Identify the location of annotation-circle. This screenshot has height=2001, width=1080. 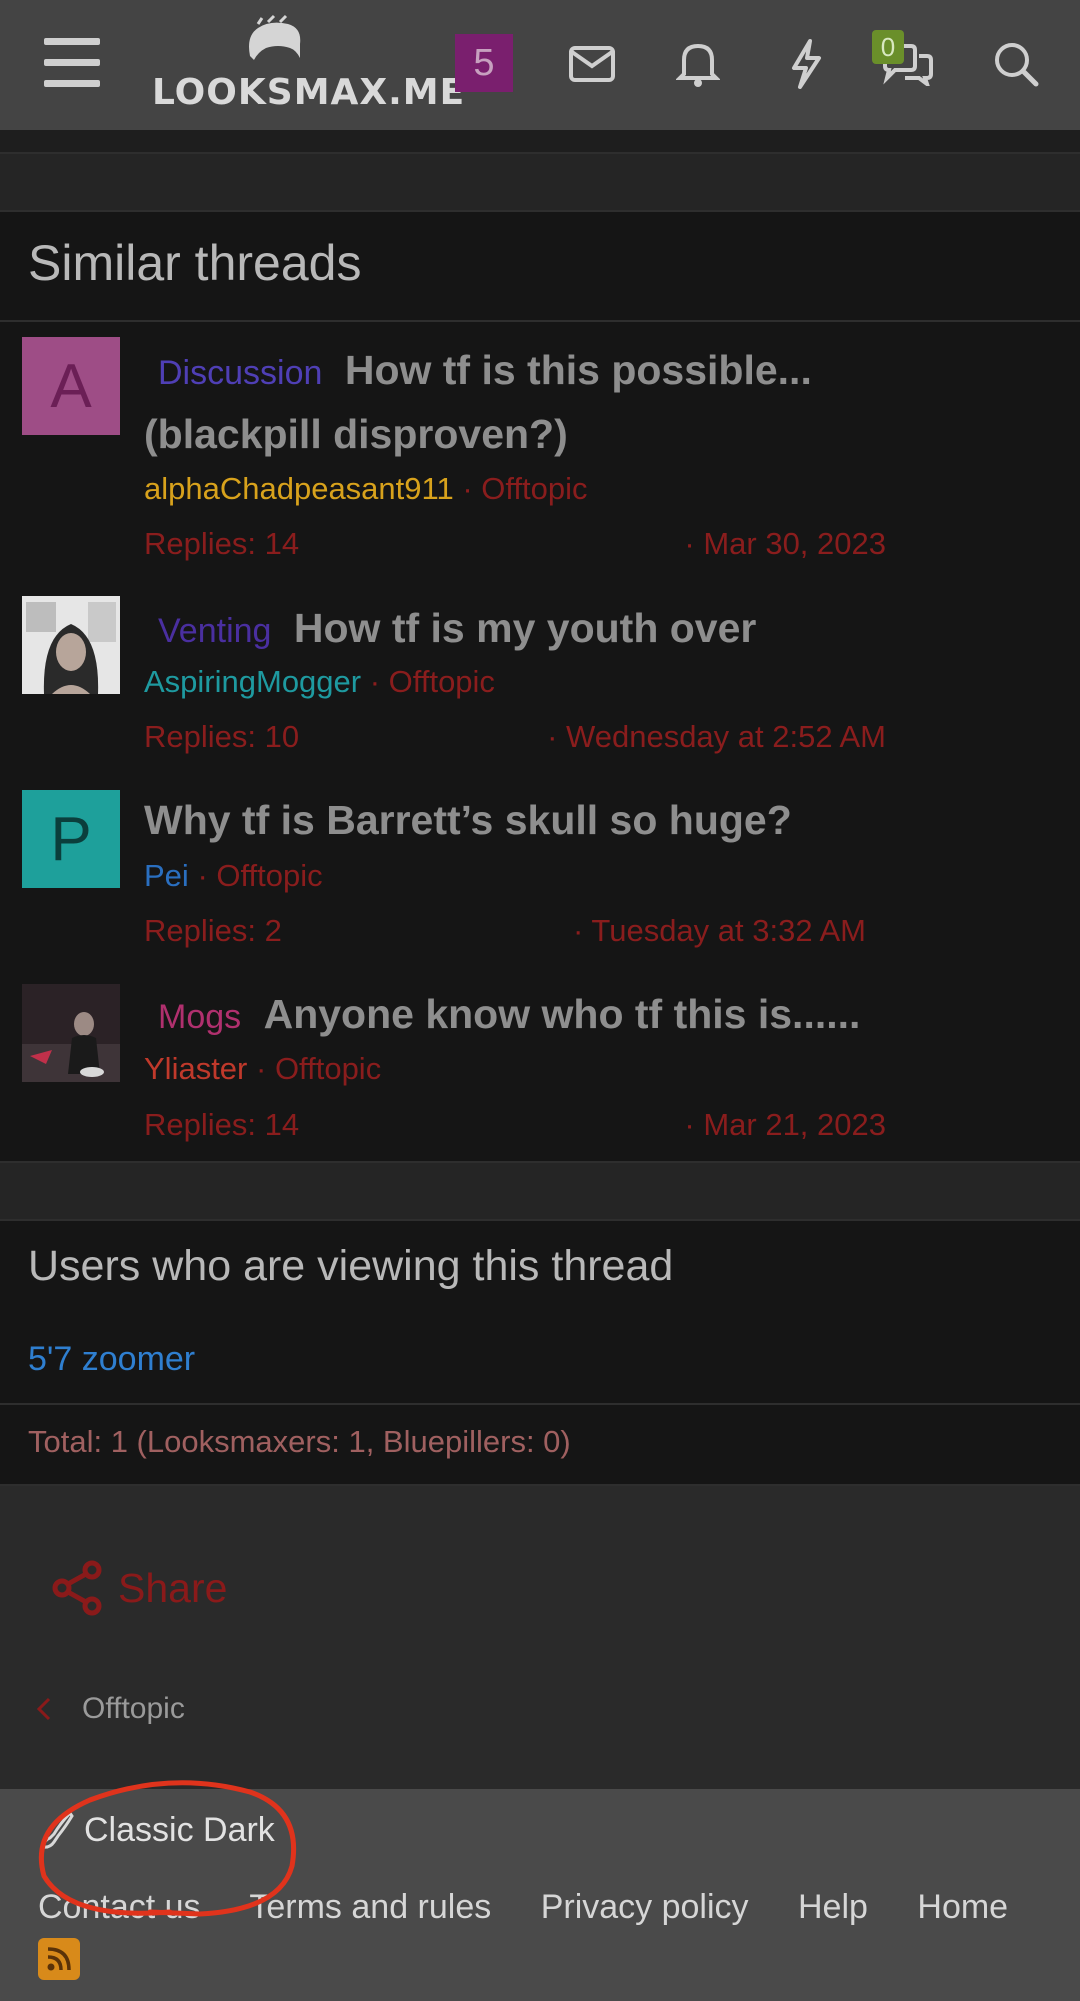
(167, 1848).